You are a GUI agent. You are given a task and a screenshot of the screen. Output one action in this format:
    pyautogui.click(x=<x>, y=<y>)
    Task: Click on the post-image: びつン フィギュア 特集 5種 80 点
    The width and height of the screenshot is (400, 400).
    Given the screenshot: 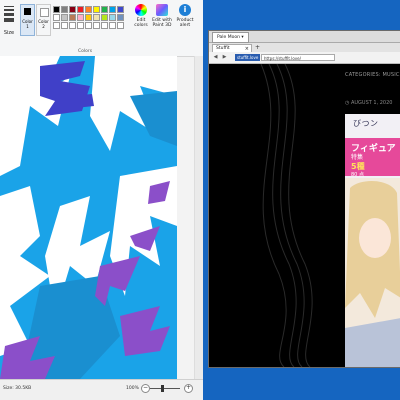 What is the action you would take?
    pyautogui.click(x=372, y=240)
    